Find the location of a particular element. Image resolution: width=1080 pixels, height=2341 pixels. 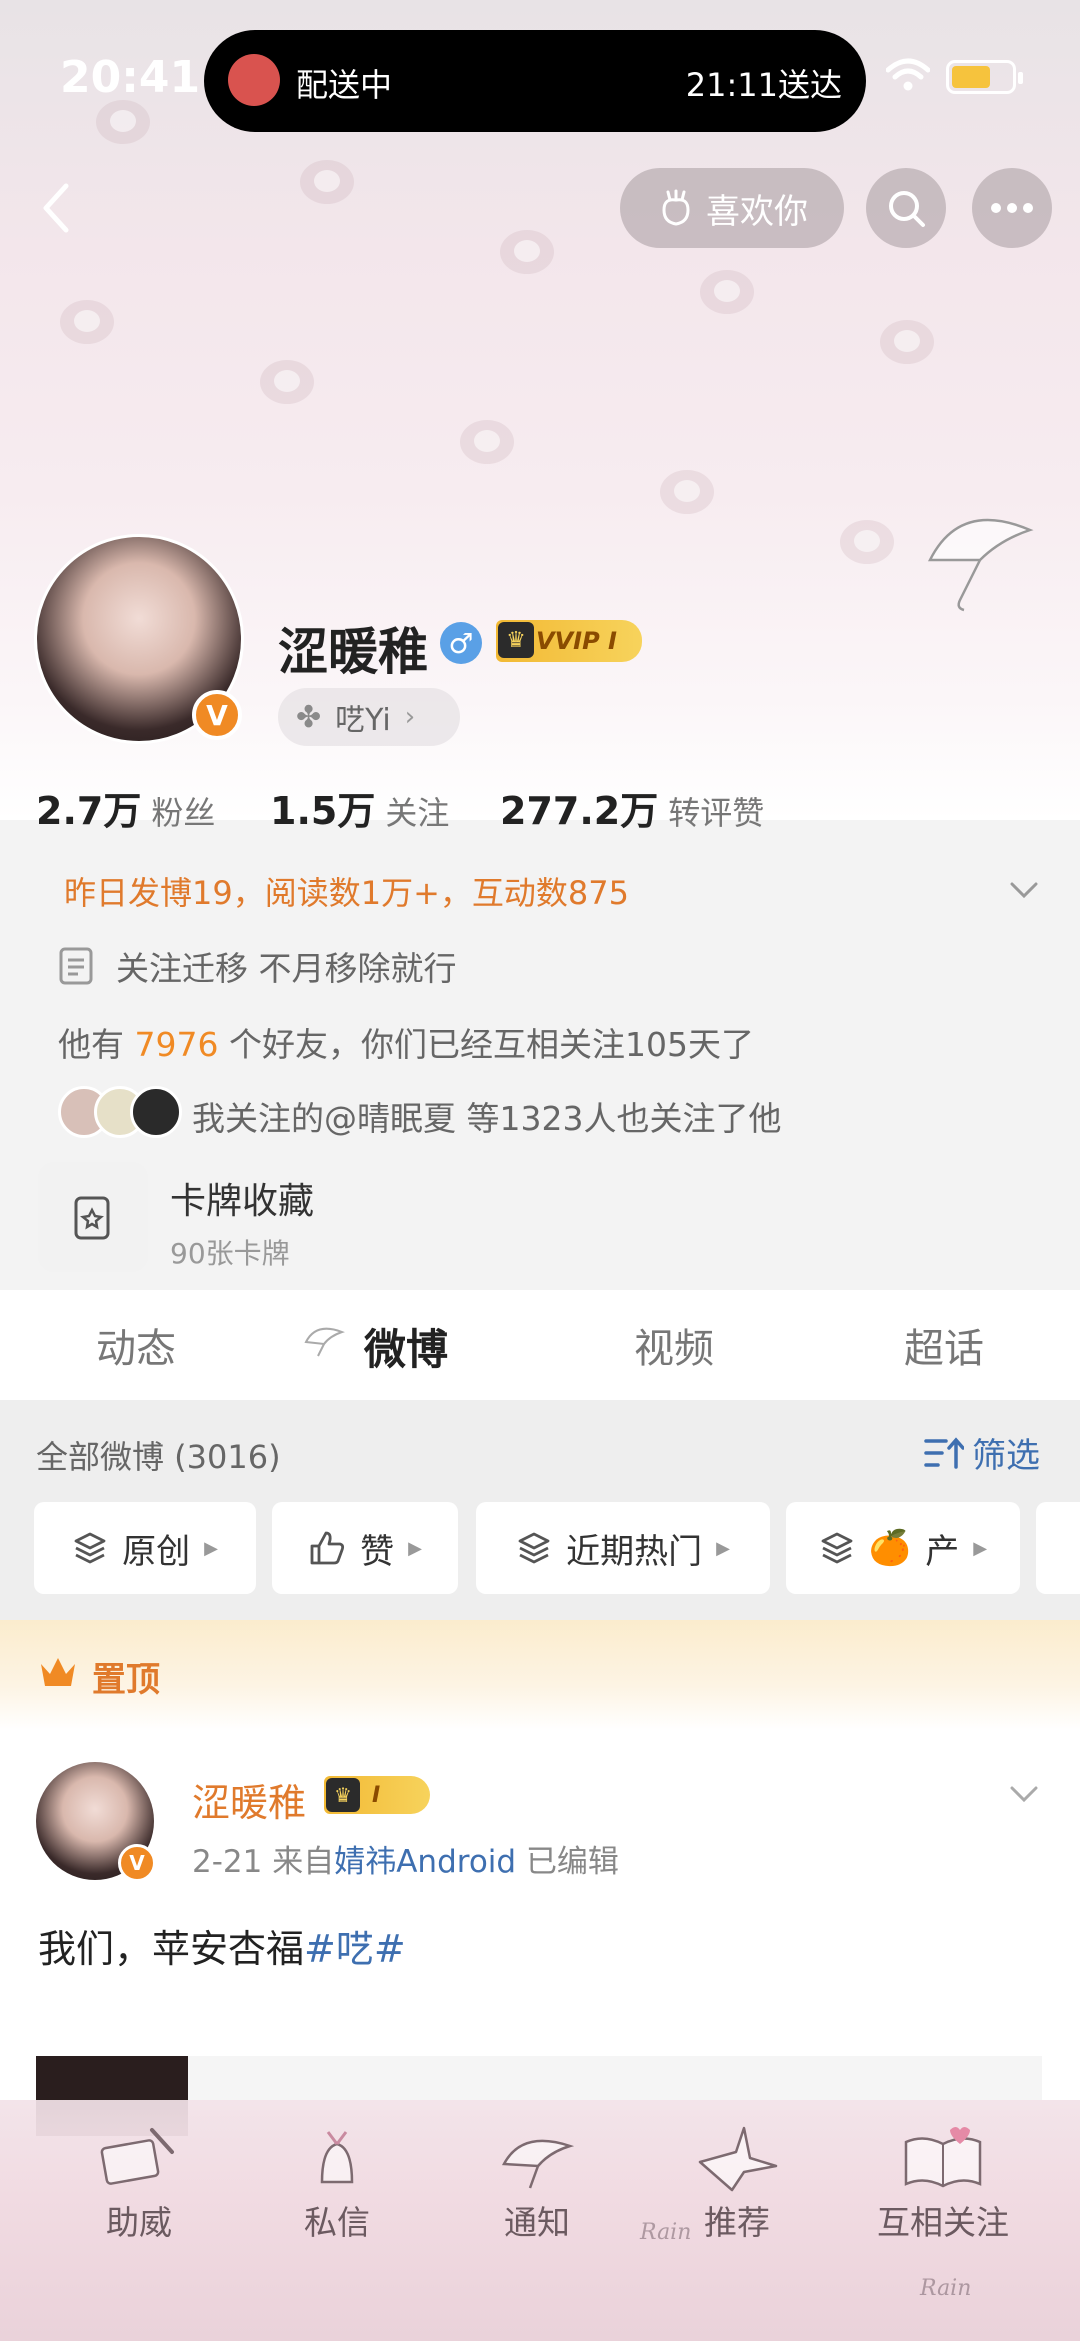

chip-label: 近期热门 is located at coordinates (634, 1551).